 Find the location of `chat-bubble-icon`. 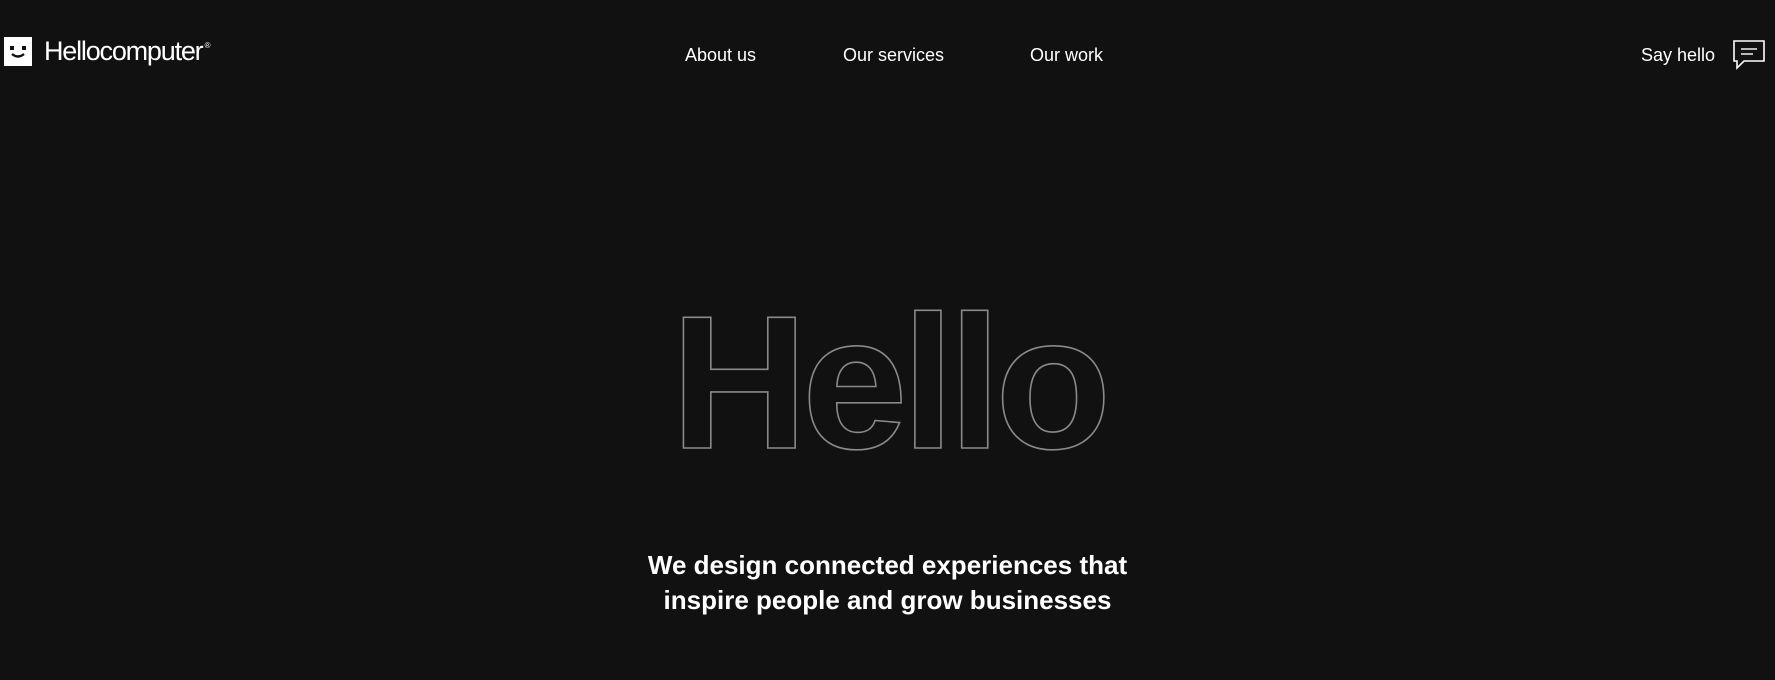

chat-bubble-icon is located at coordinates (1749, 55).